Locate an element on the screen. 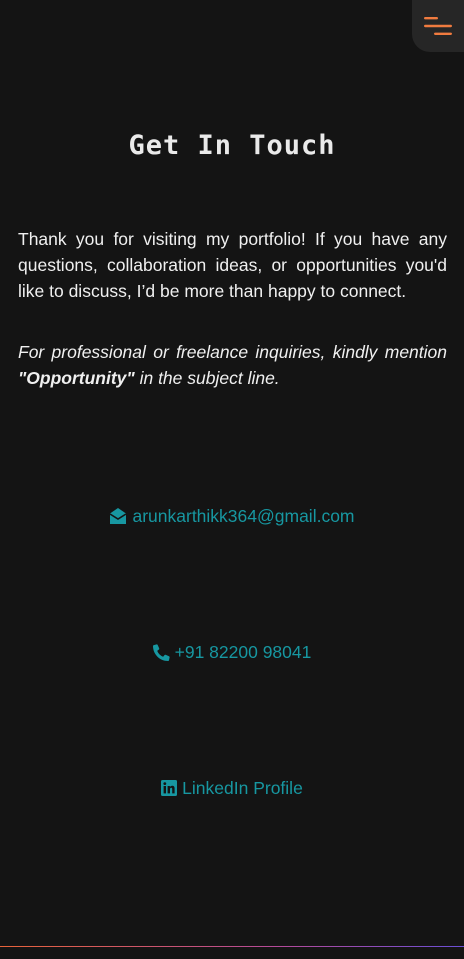  email-link: arunkarthikk364@gmail.com is located at coordinates (232, 516).